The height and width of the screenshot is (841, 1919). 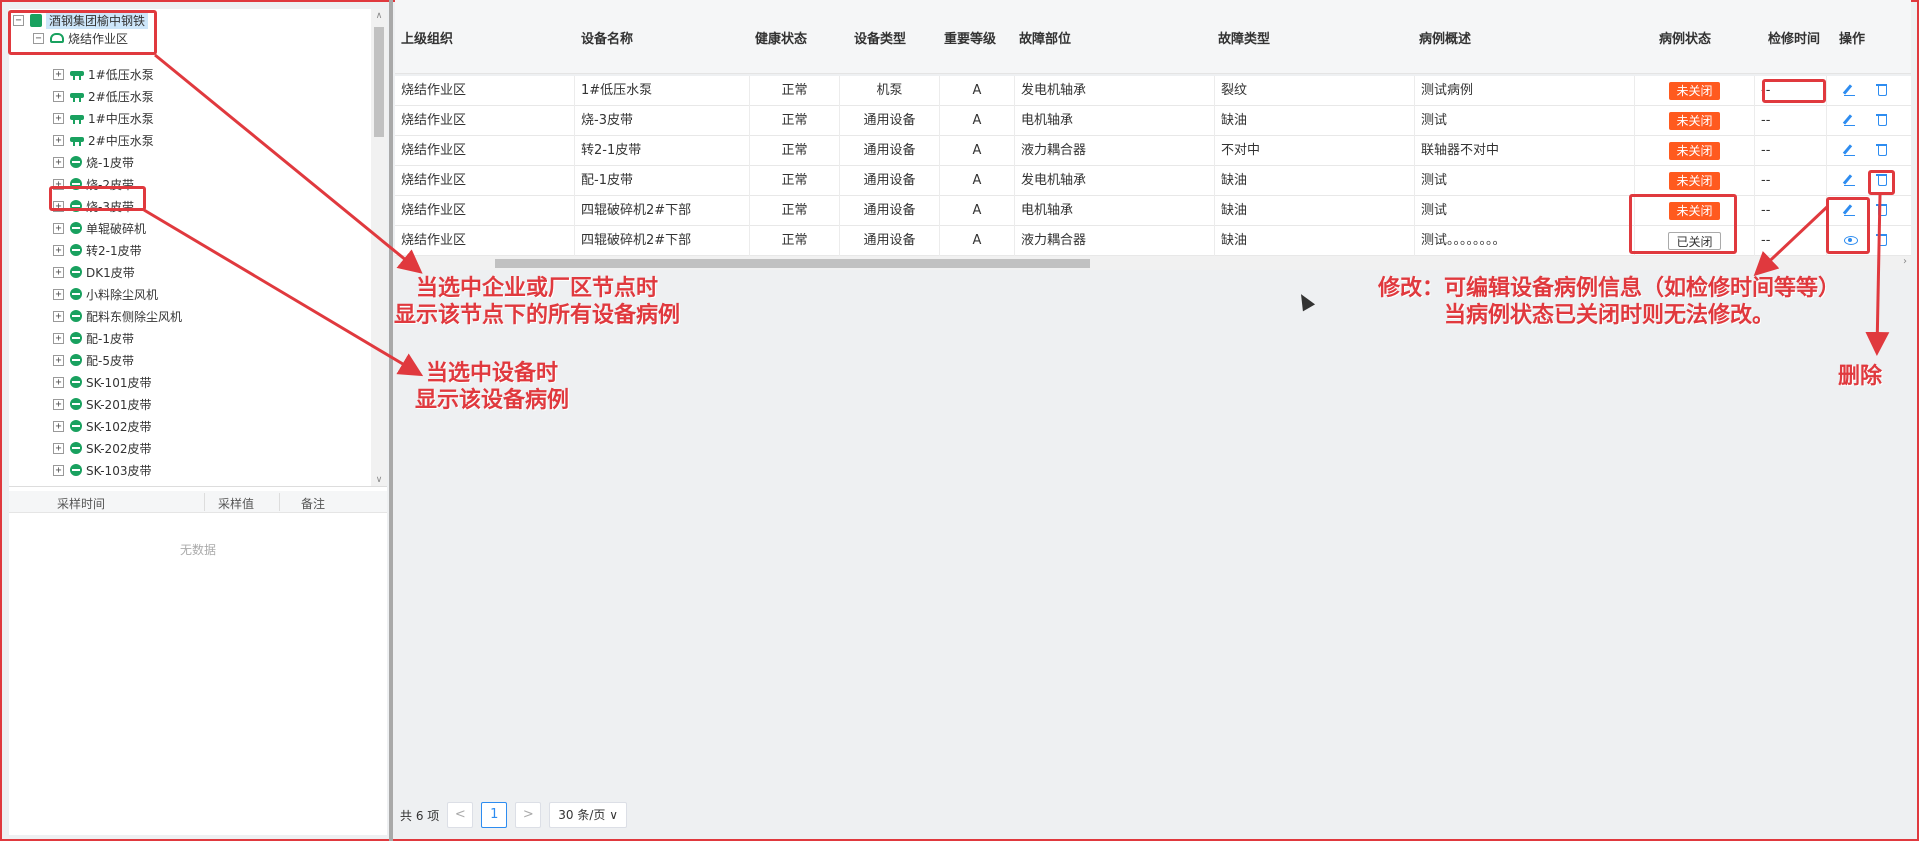 I want to click on tree-node-device: + 烧-1皮带, so click(x=93, y=162).